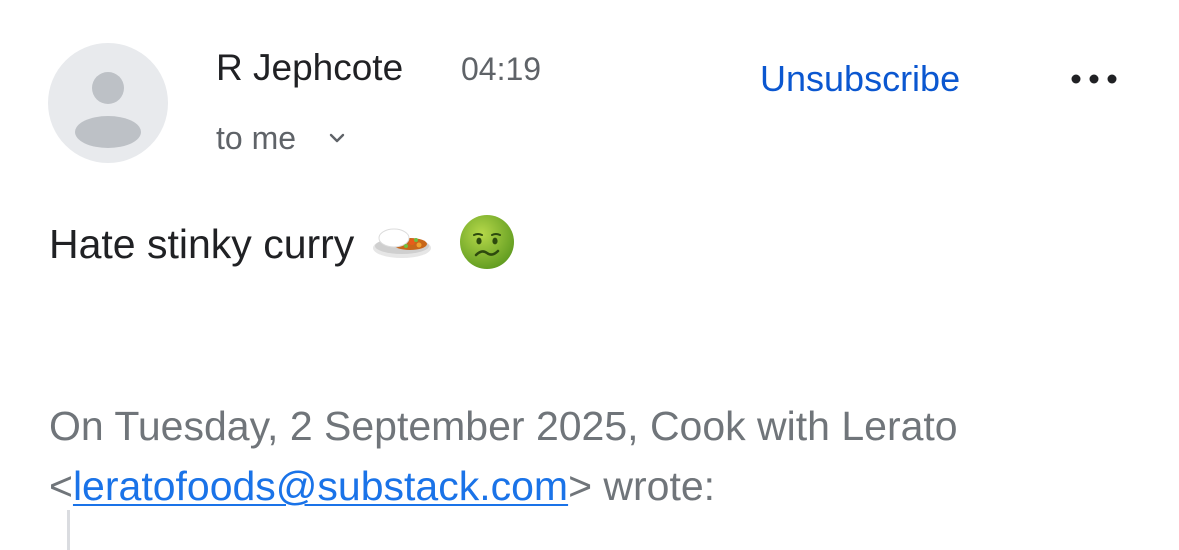 The image size is (1179, 550). Describe the element at coordinates (642, 486) in the screenshot. I see `quote-outro: > wrote:` at that location.